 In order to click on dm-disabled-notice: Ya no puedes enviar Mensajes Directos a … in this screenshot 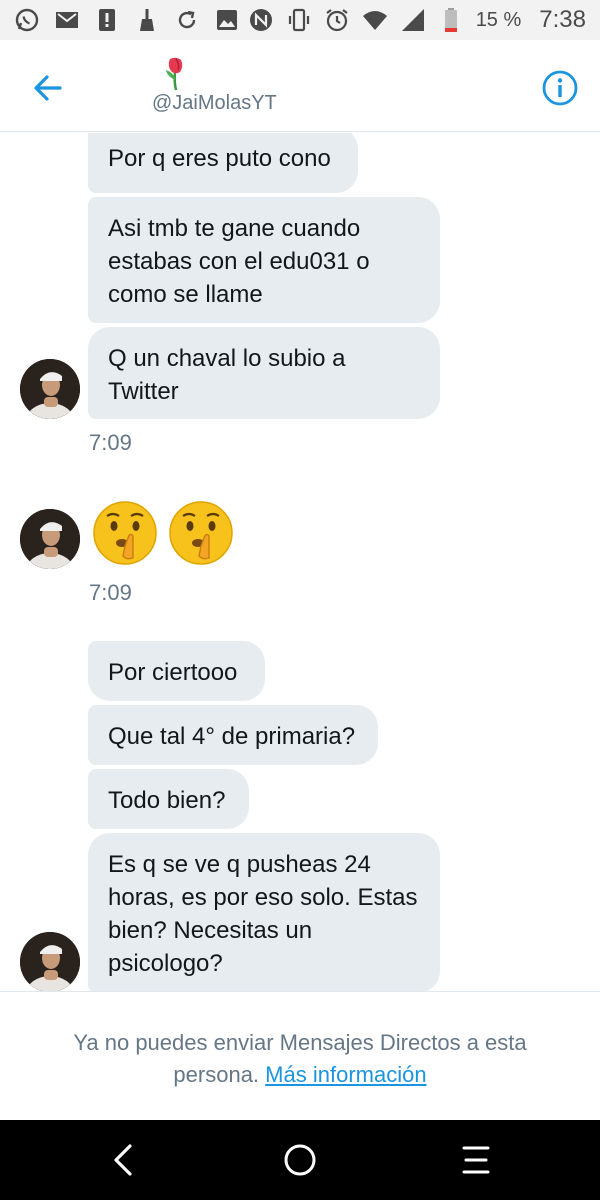, I will do `click(300, 1055)`.